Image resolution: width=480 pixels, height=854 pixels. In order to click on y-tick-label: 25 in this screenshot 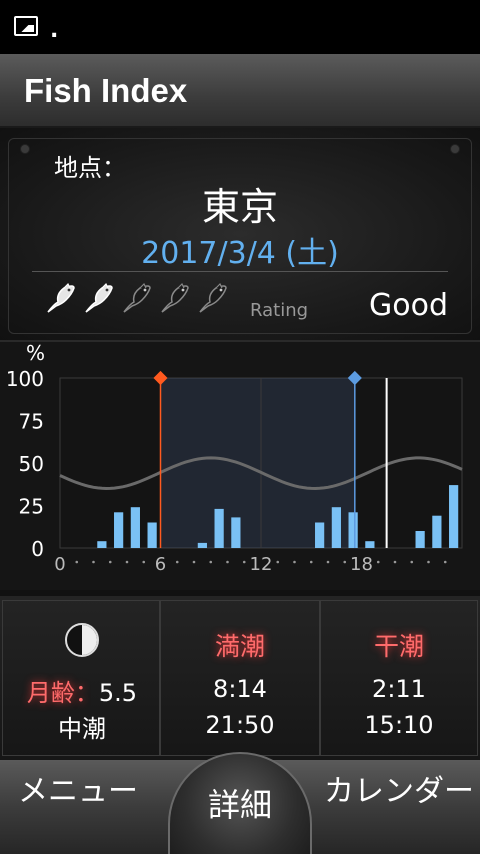, I will do `click(31, 507)`.